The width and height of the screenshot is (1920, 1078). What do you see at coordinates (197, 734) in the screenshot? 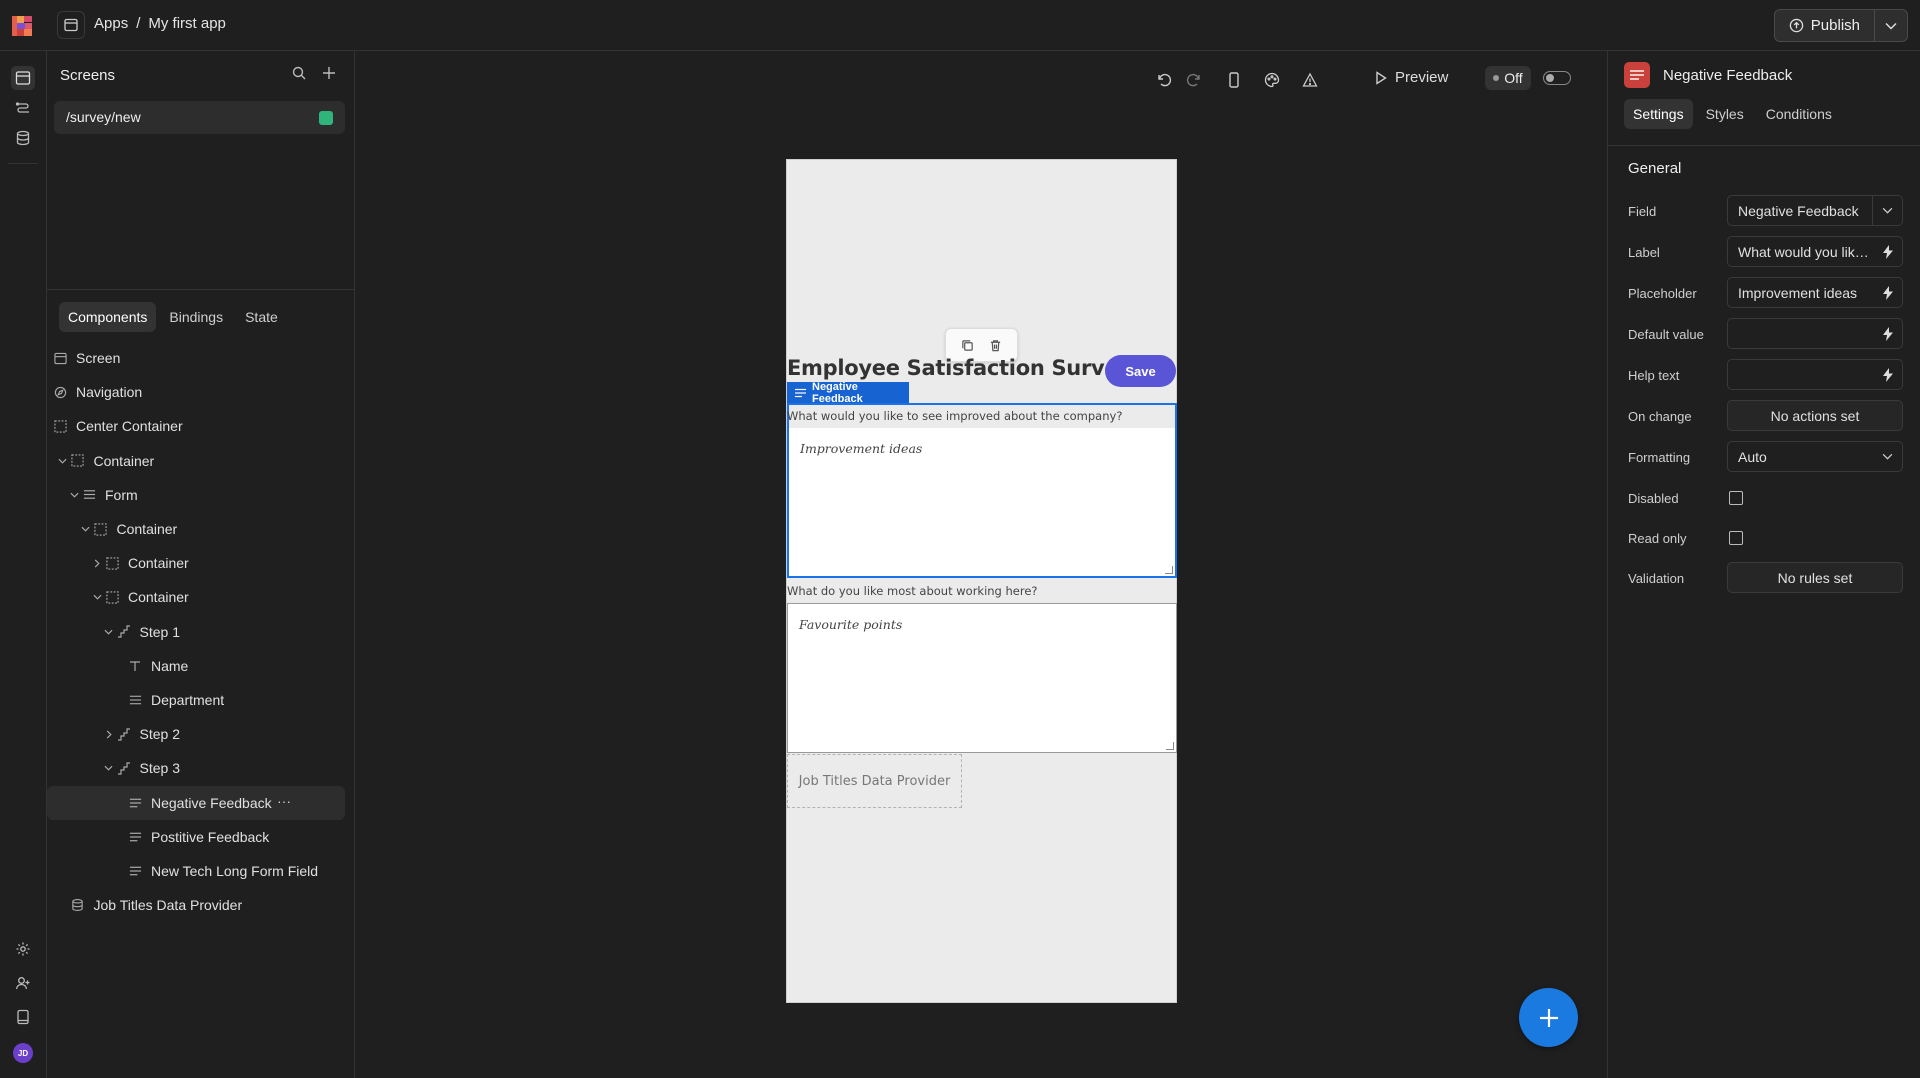
I see `tree-item: Step 2` at bounding box center [197, 734].